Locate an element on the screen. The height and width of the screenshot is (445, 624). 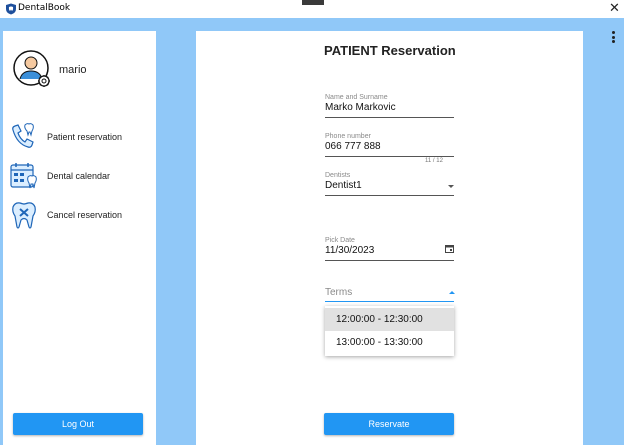
tooth-cancel-icon is located at coordinates (24, 215).